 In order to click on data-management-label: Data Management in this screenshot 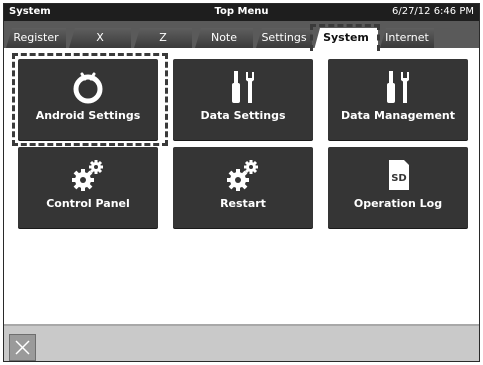, I will do `click(398, 115)`.